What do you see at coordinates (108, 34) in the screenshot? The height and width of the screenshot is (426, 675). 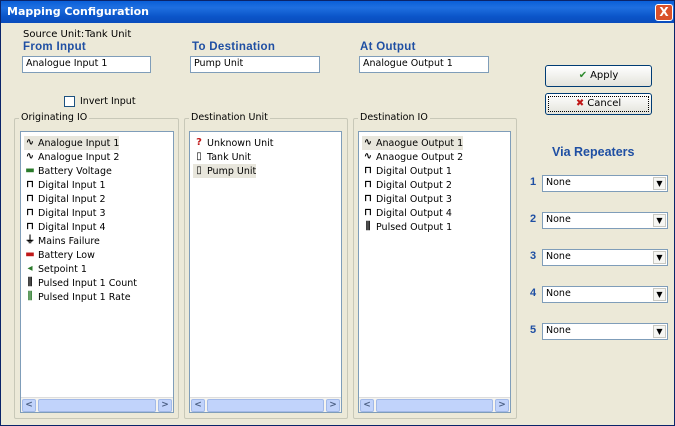 I see `source-unit-value: Tank Unit` at bounding box center [108, 34].